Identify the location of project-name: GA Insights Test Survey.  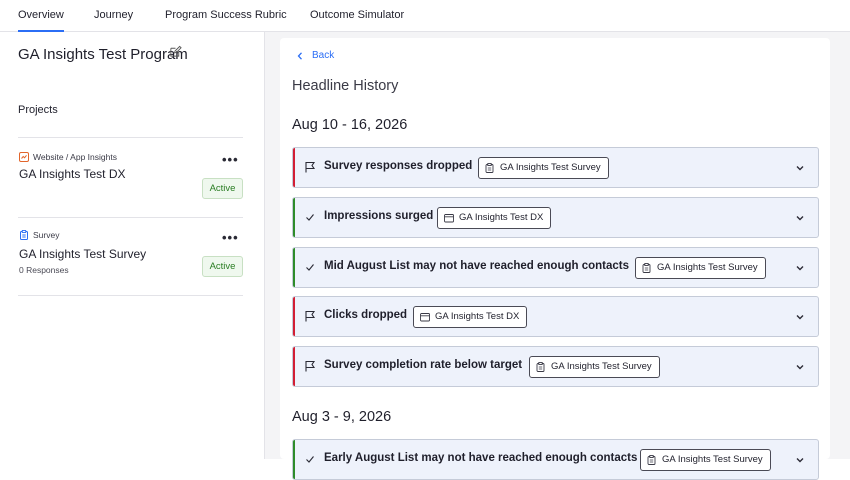
(83, 254).